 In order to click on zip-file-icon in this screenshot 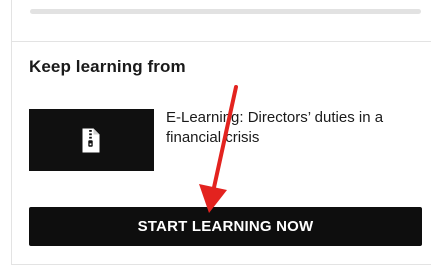, I will do `click(91, 140)`.